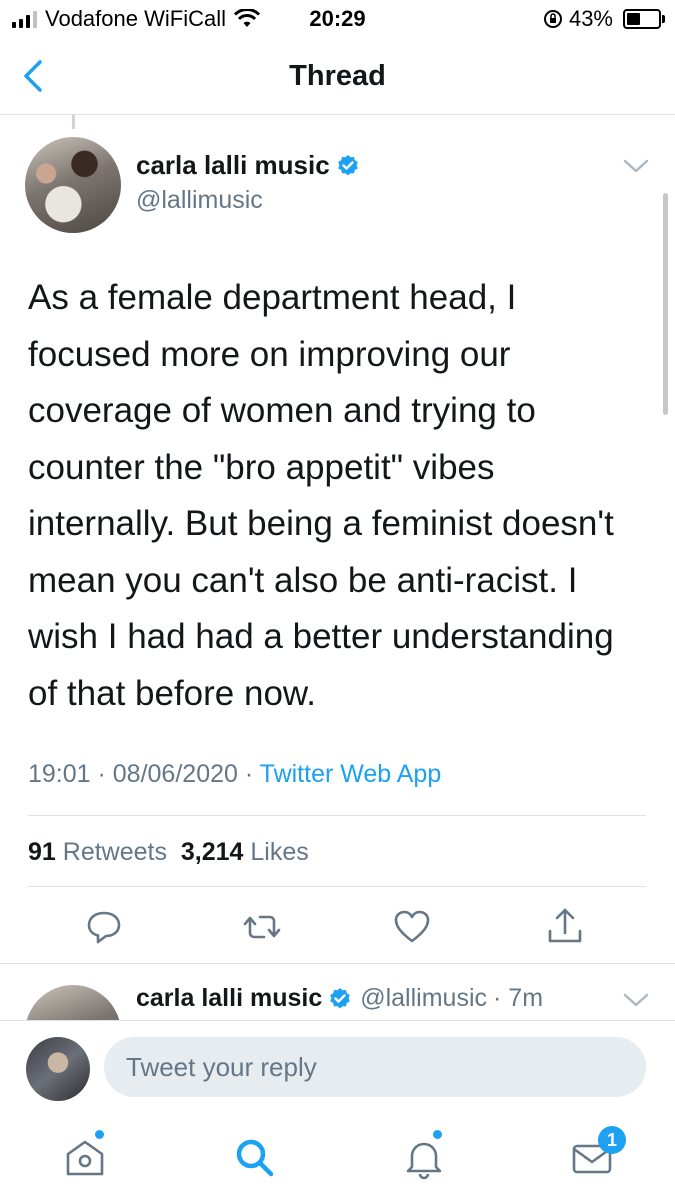  Describe the element at coordinates (73, 185) in the screenshot. I see `author-avatar` at that location.